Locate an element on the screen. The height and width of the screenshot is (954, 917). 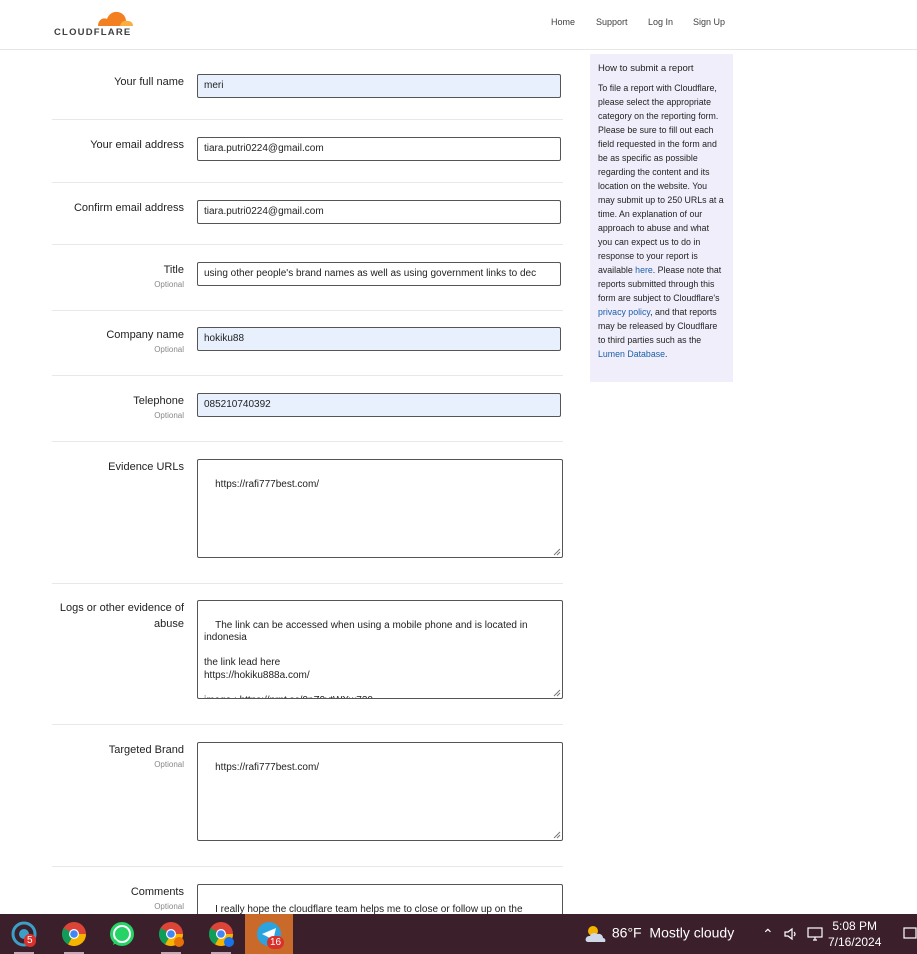
telephone-input: 085210740392 is located at coordinates (379, 405).